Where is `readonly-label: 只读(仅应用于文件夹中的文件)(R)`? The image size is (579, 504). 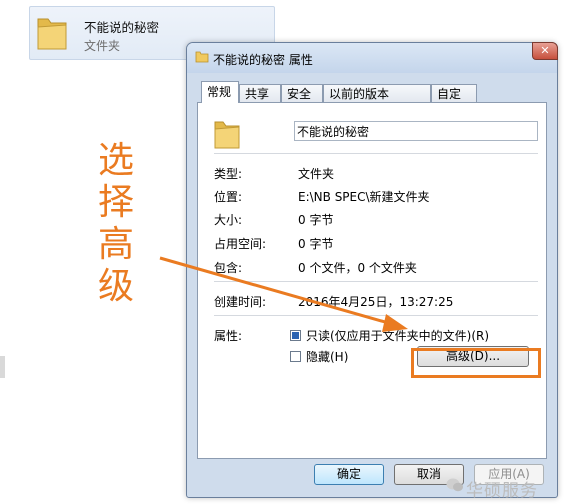
readonly-label: 只读(仅应用于文件夹中的文件)(R) is located at coordinates (397, 335).